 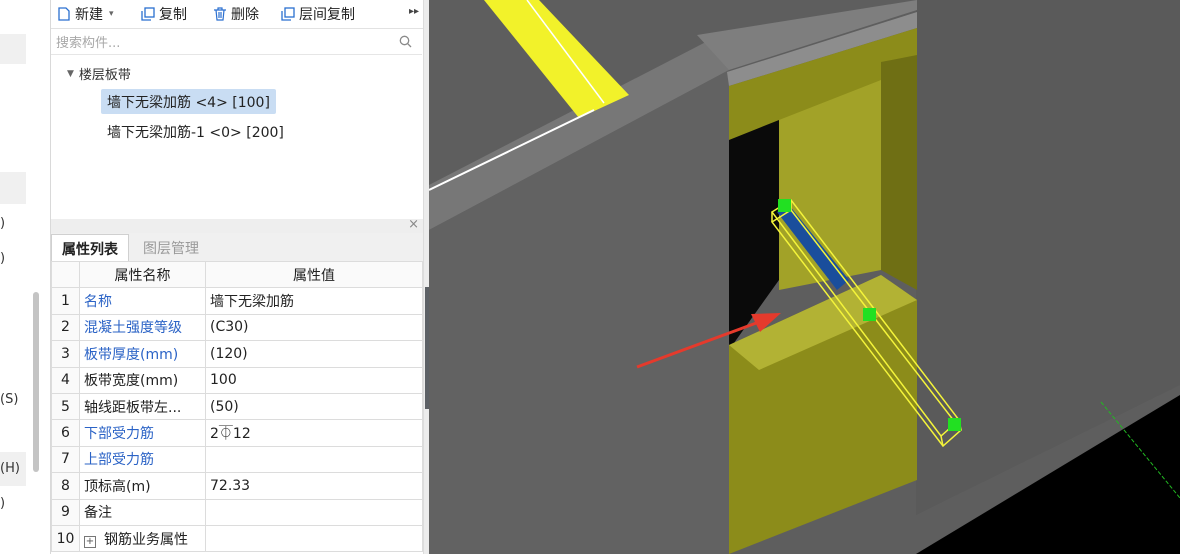 I want to click on property-name: 顶标高(m), so click(x=117, y=486).